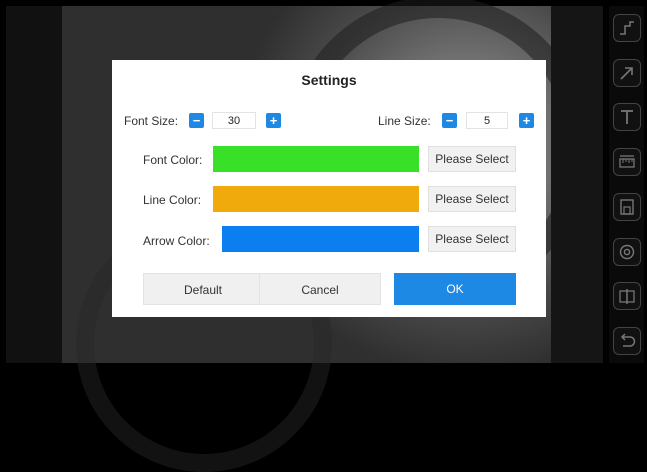 Image resolution: width=647 pixels, height=472 pixels. What do you see at coordinates (320, 239) in the screenshot?
I see `arrow-color-swatch` at bounding box center [320, 239].